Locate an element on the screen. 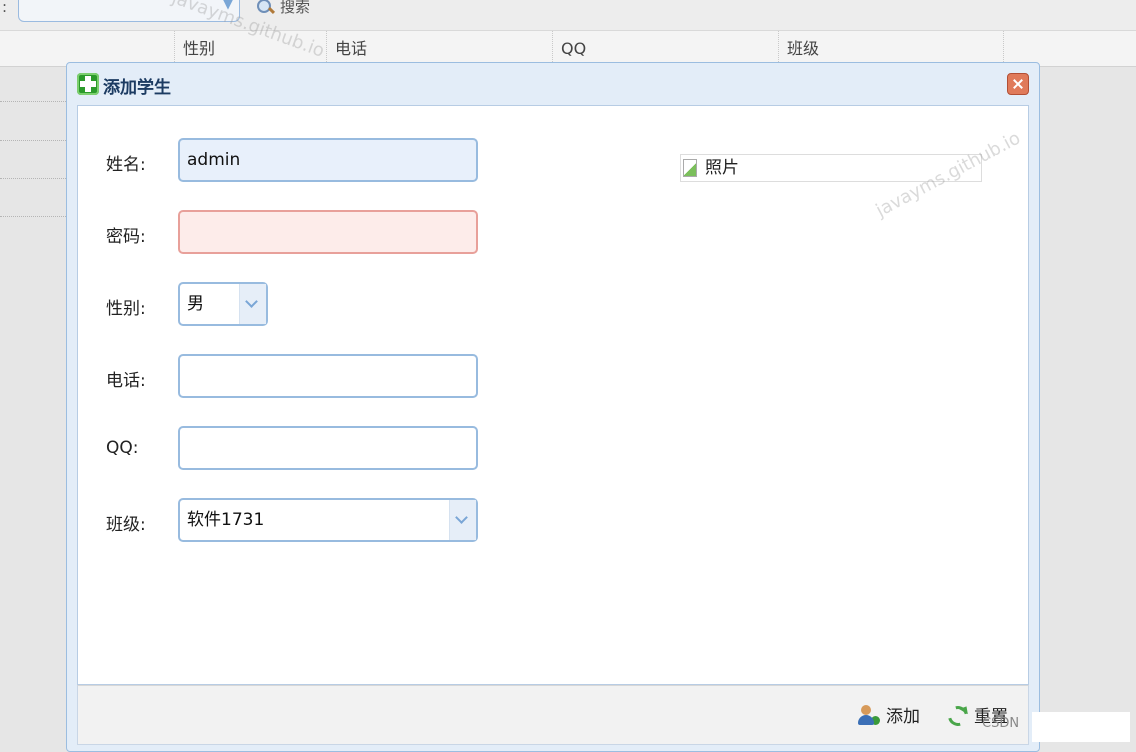  gender-value: 男 is located at coordinates (195, 304).